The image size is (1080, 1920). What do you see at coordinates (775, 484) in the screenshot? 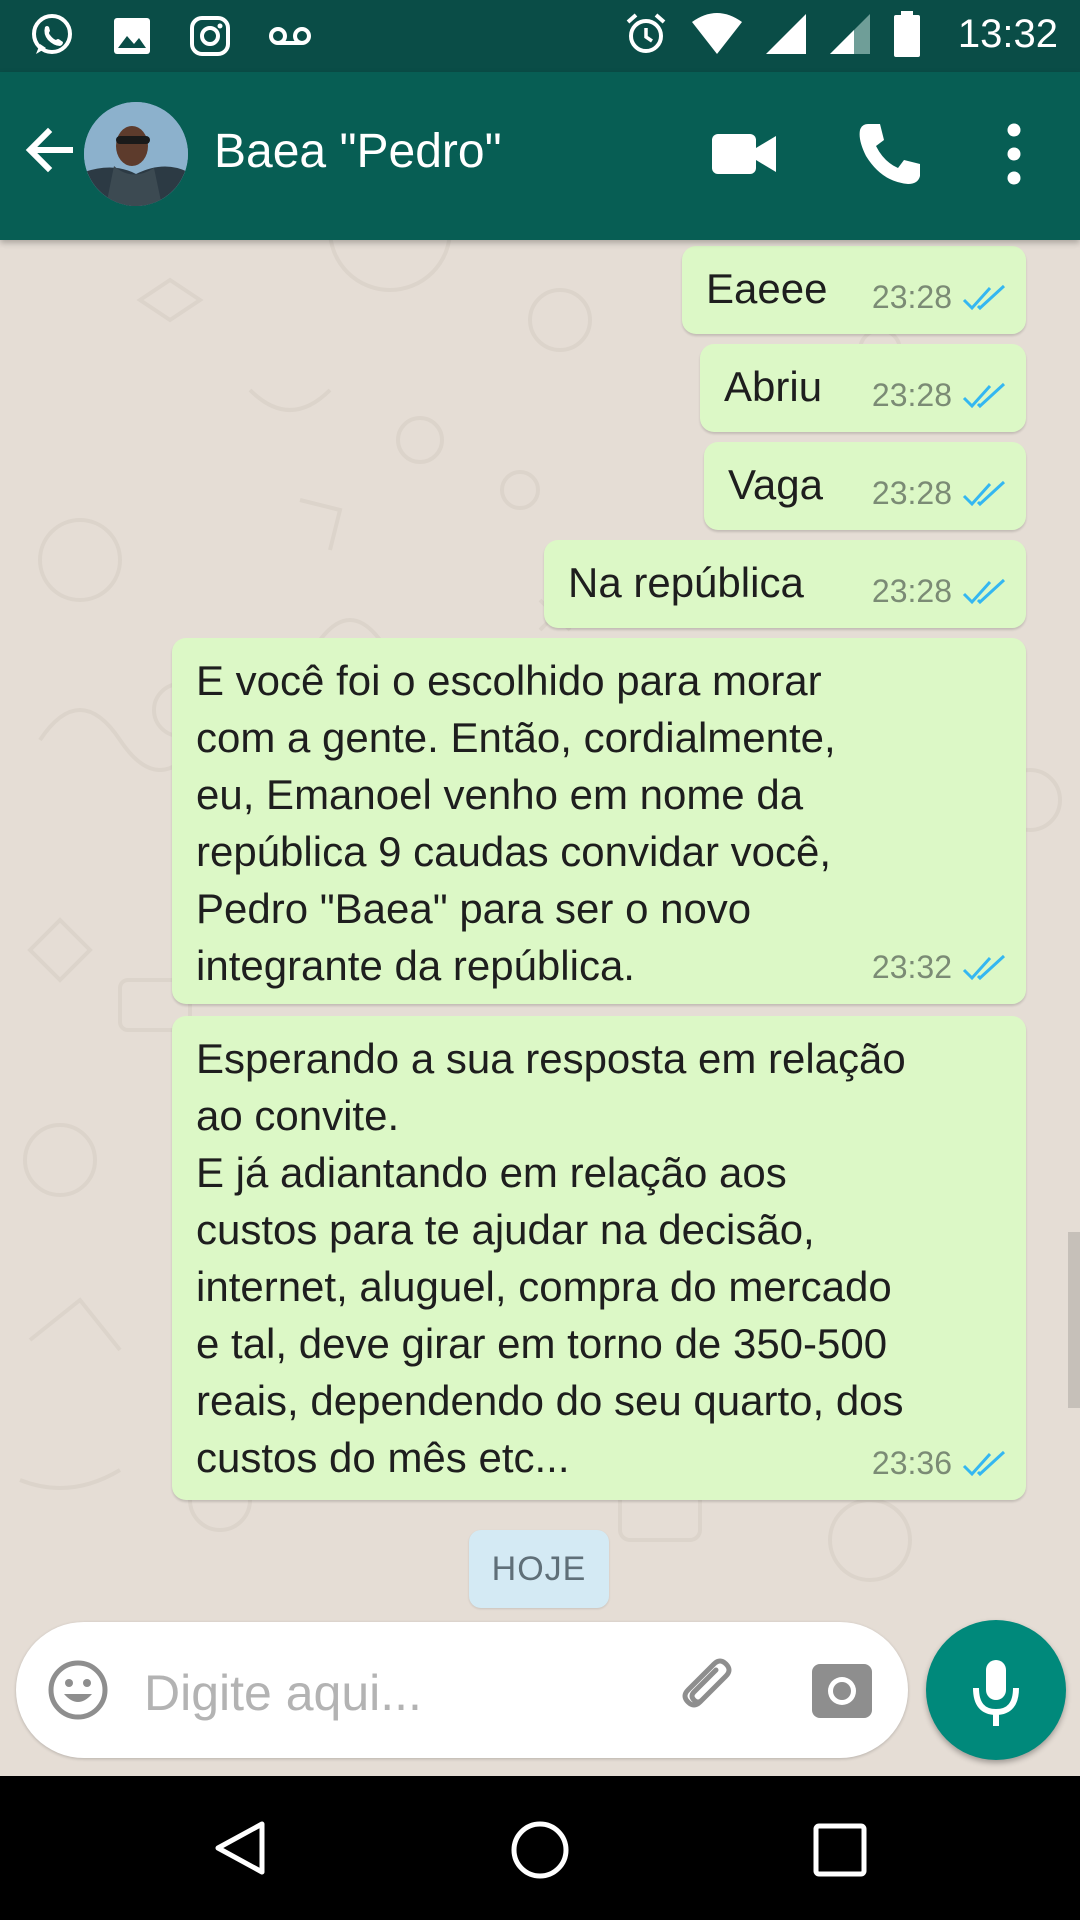
I see `message-text: Vaga` at bounding box center [775, 484].